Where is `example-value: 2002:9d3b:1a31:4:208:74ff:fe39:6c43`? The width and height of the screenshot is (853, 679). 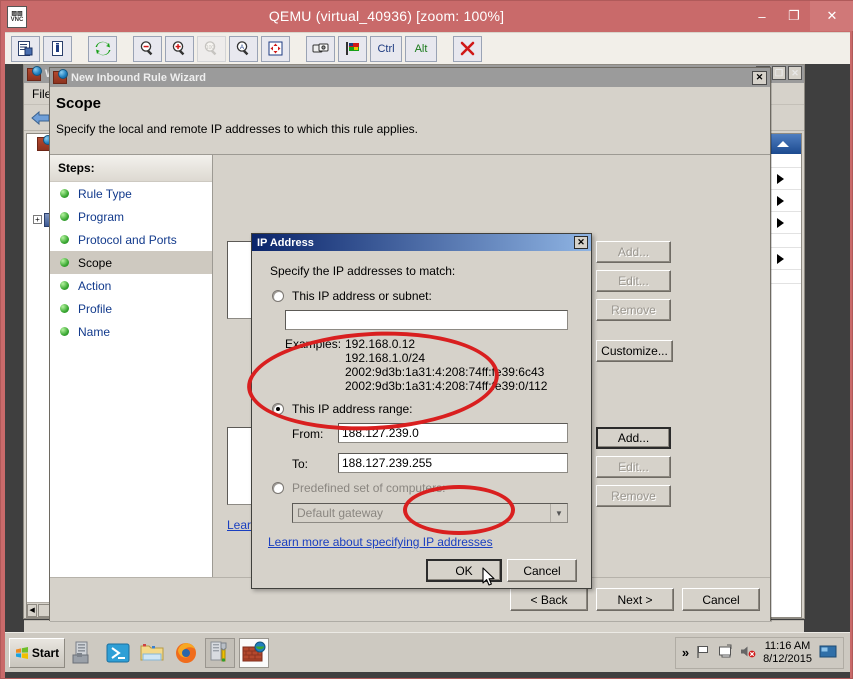
example-value: 2002:9d3b:1a31:4:208:74ff:fe39:6c43 is located at coordinates (445, 372).